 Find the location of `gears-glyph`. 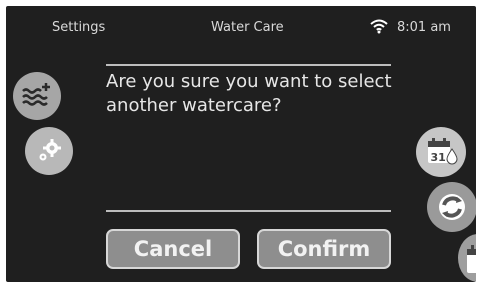

gears-glyph is located at coordinates (50, 150).